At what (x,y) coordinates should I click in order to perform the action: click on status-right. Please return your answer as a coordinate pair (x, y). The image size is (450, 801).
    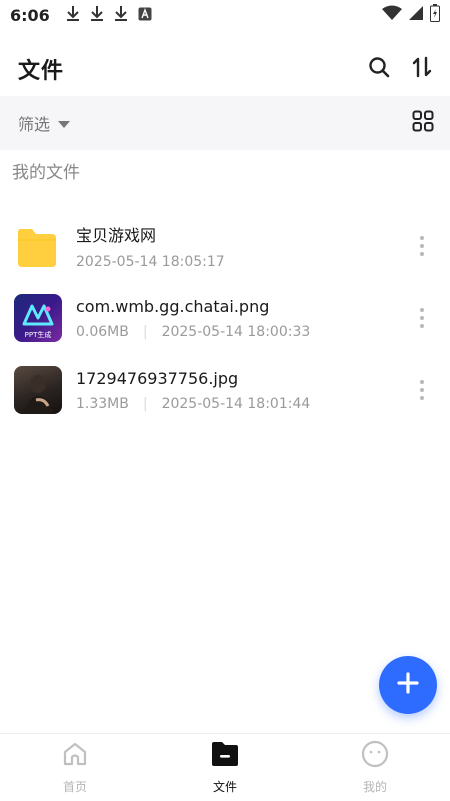
    Looking at the image, I should click on (411, 15).